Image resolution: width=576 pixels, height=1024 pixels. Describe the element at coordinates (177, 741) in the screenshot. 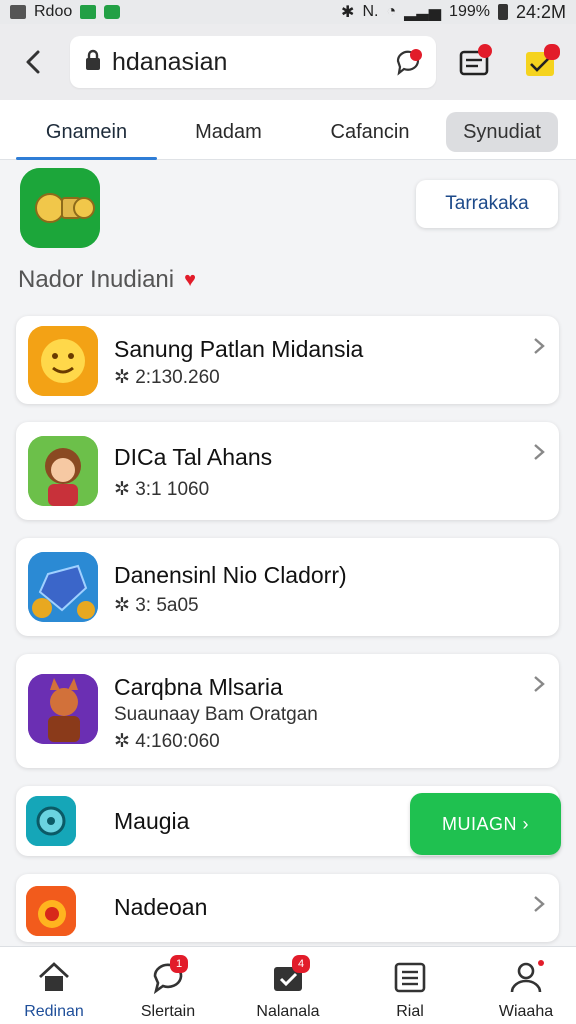

I see `card-meta-text: 4:160:060` at that location.